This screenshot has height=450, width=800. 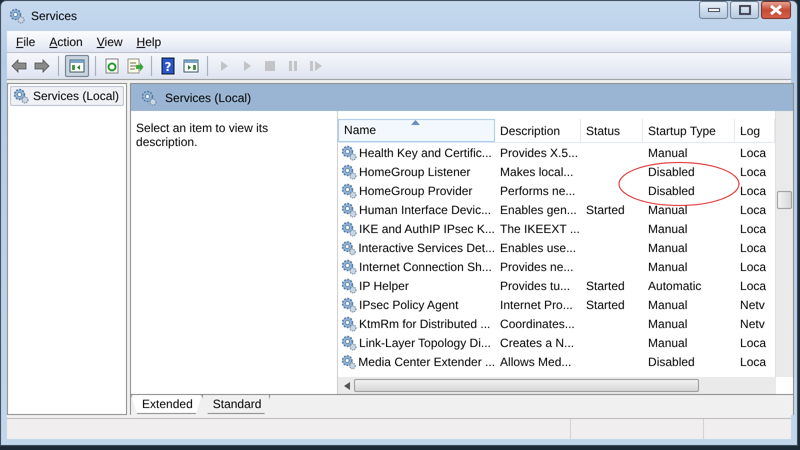 I want to click on table-row: Internet Connection Sh... Provides ne... Manual Loca, so click(x=557, y=266).